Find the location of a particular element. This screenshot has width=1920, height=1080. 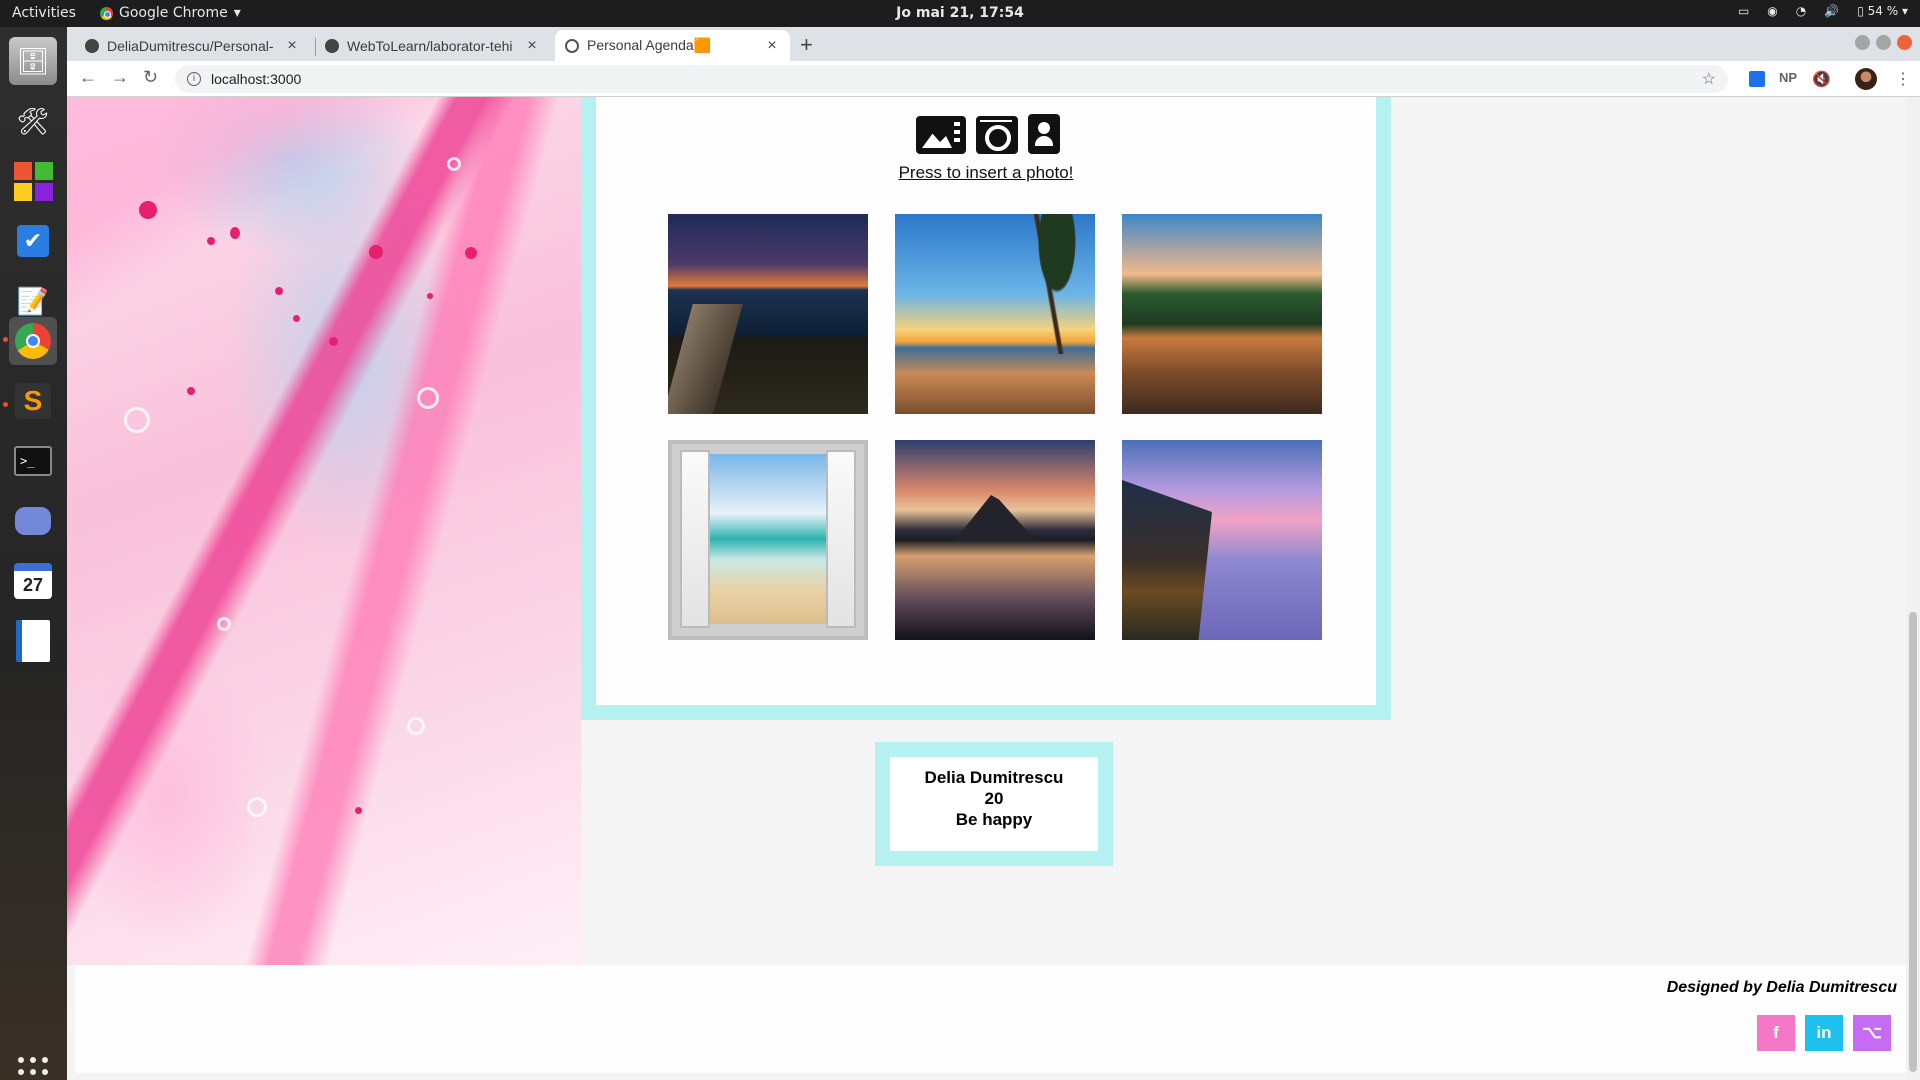

profile-info: Delia Dumitrescu 20 Be happy is located at coordinates (994, 804).